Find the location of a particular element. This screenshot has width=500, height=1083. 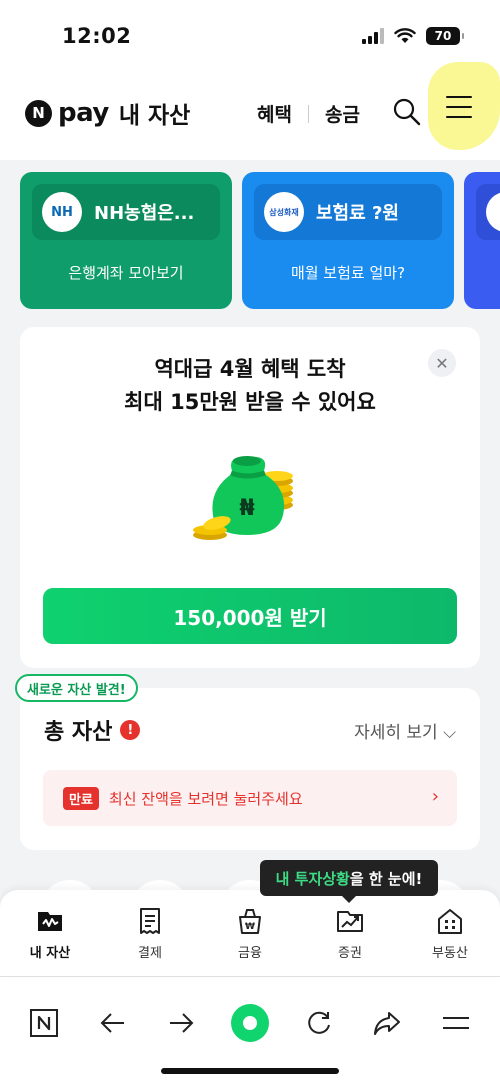

green-dot-icon is located at coordinates (249, 1023).